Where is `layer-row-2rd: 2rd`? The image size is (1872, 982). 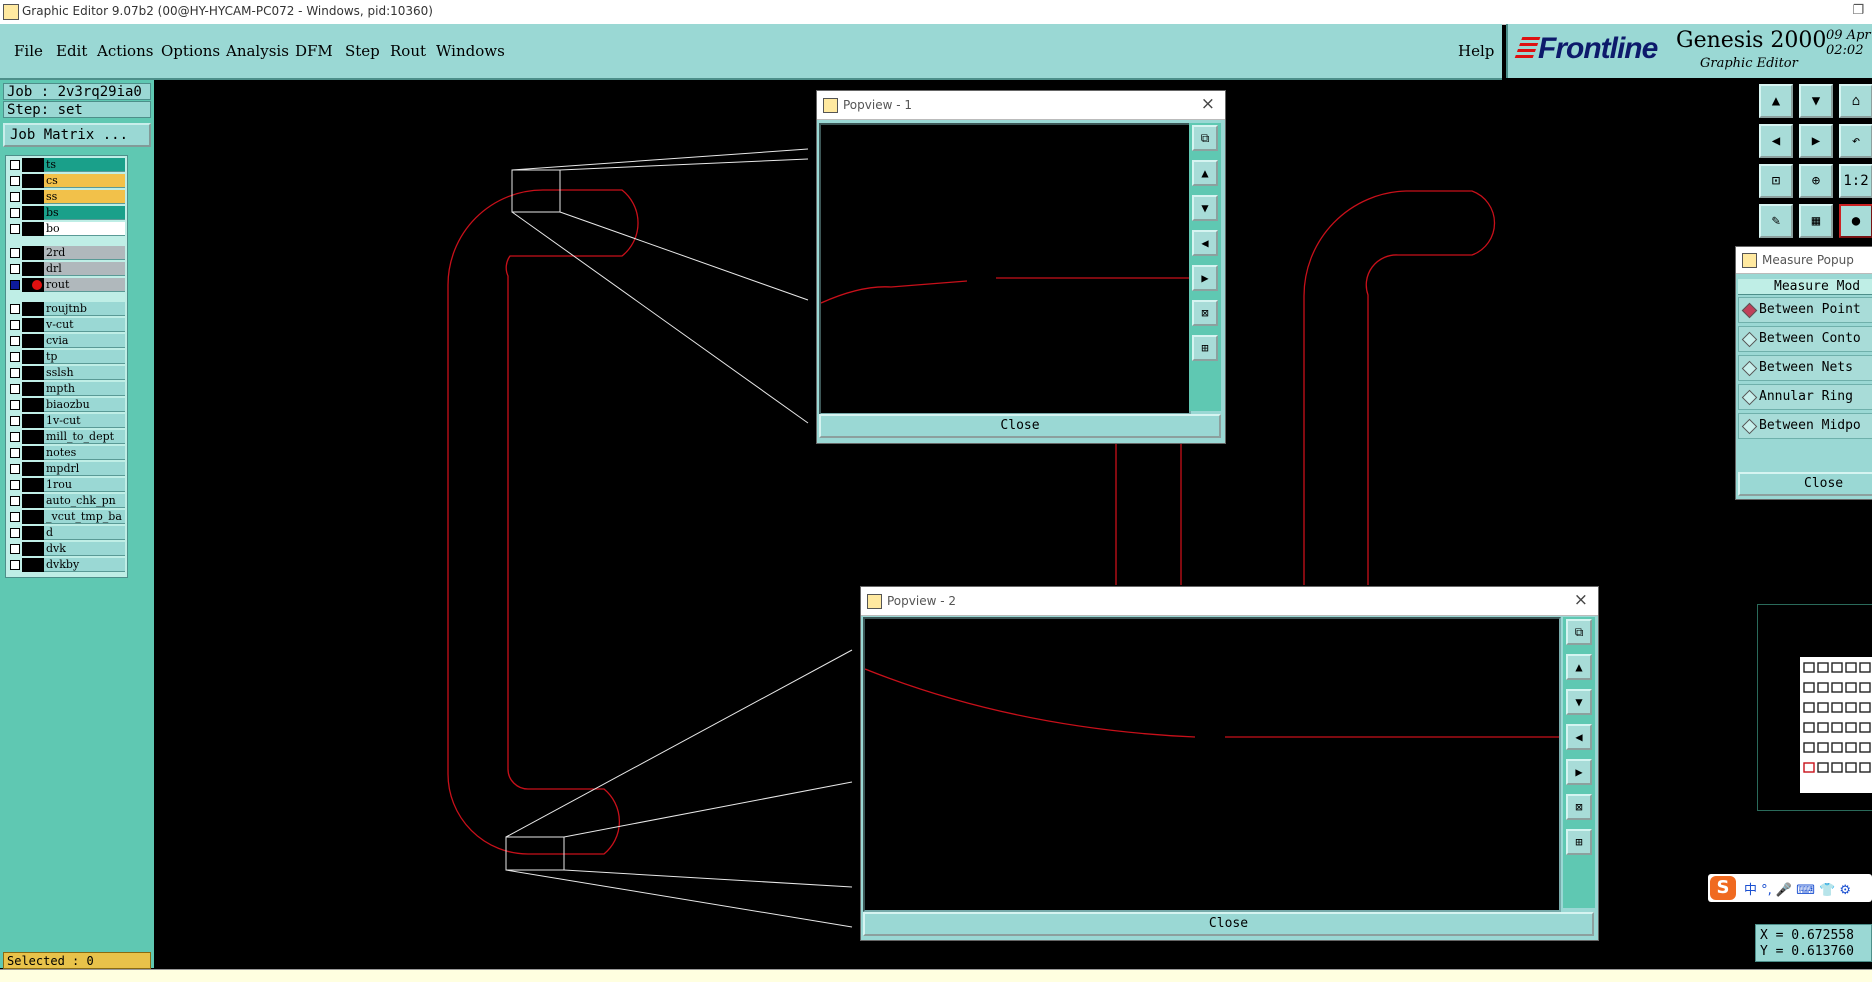 layer-row-2rd: 2rd is located at coordinates (66, 253).